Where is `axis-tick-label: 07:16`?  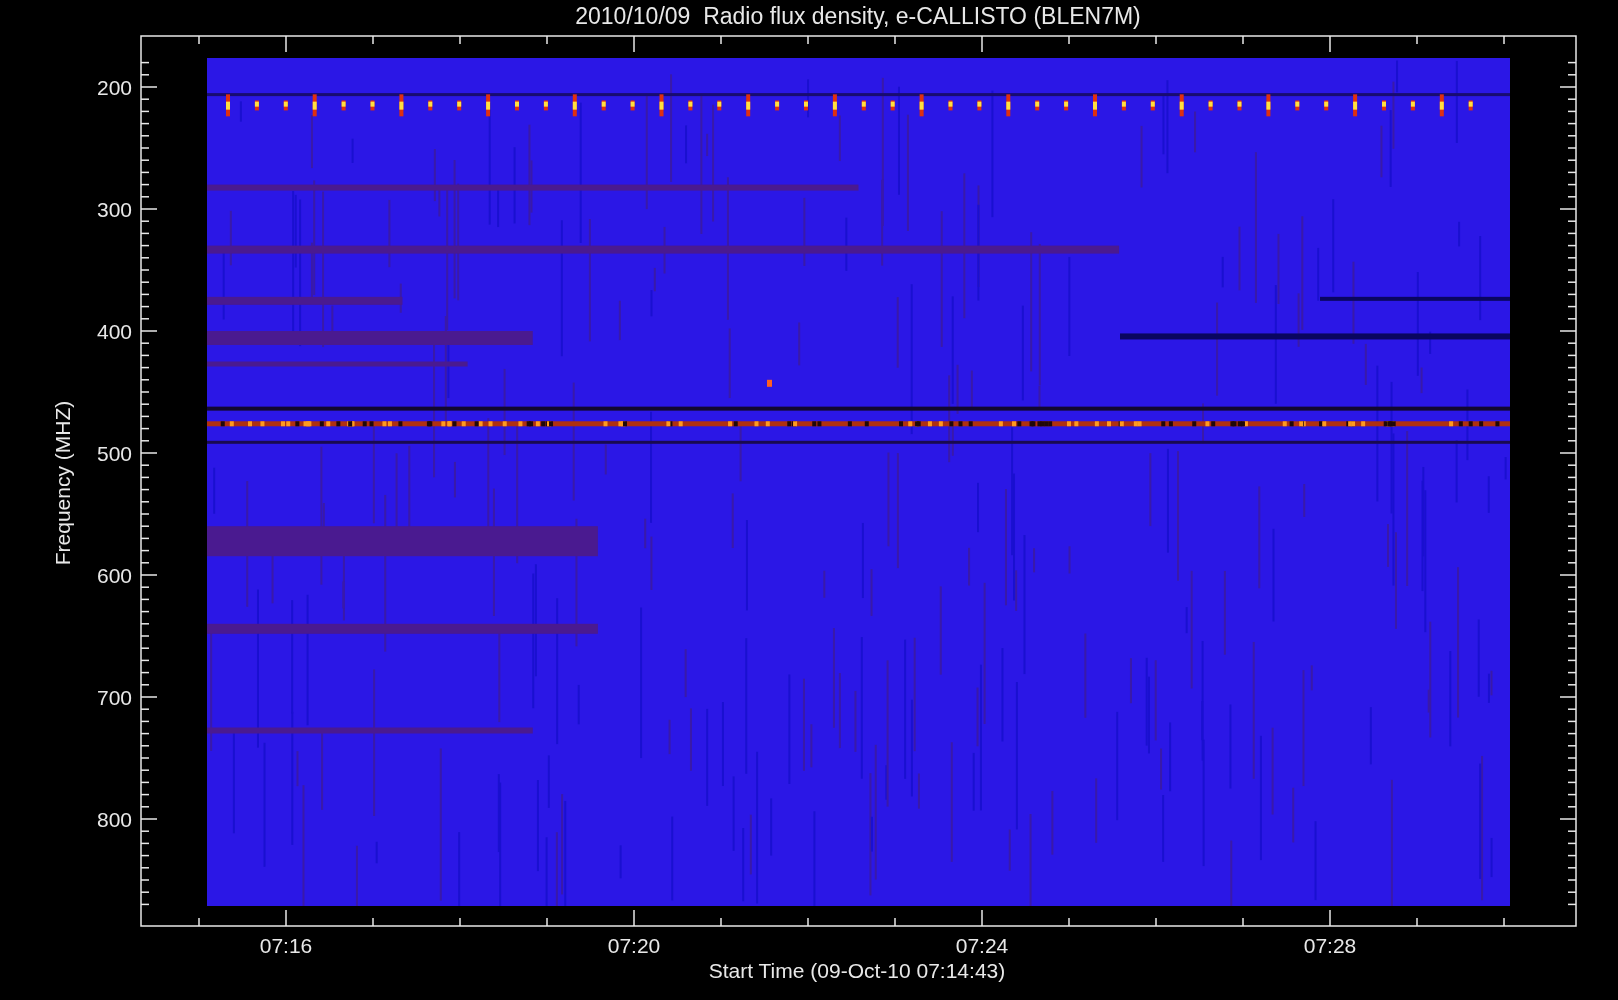 axis-tick-label: 07:16 is located at coordinates (286, 945).